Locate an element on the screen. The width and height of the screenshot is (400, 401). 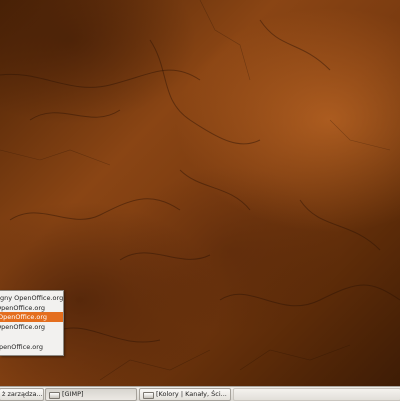
taskbar-button-gimp: [GIMP] is located at coordinates (91, 394).